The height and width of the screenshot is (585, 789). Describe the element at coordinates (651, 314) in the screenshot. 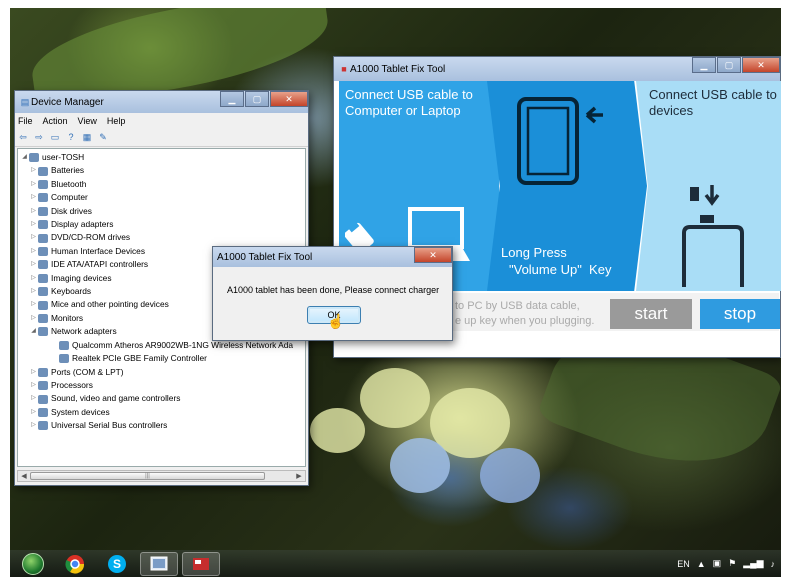

I see `start-button: start` at that location.